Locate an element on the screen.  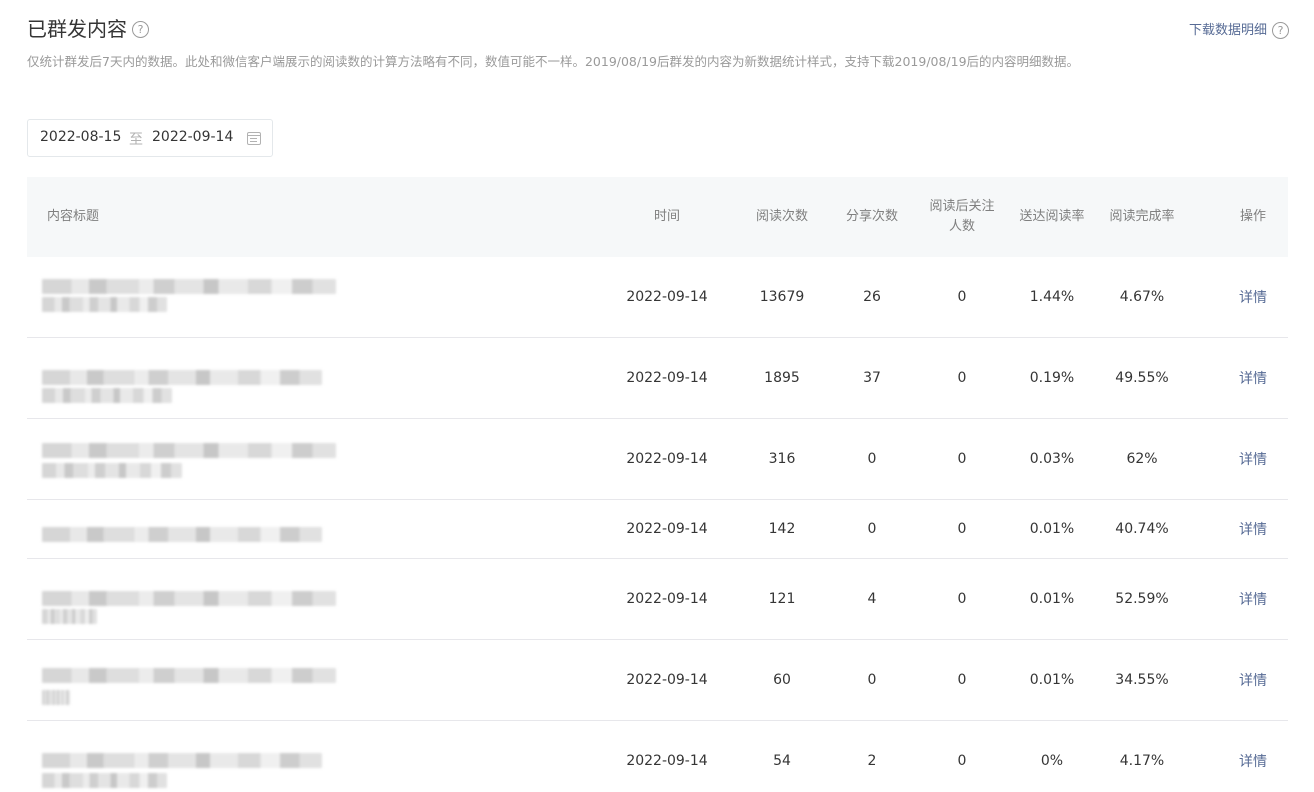
column-header-reads: 阅读次数 is located at coordinates (781, 216).